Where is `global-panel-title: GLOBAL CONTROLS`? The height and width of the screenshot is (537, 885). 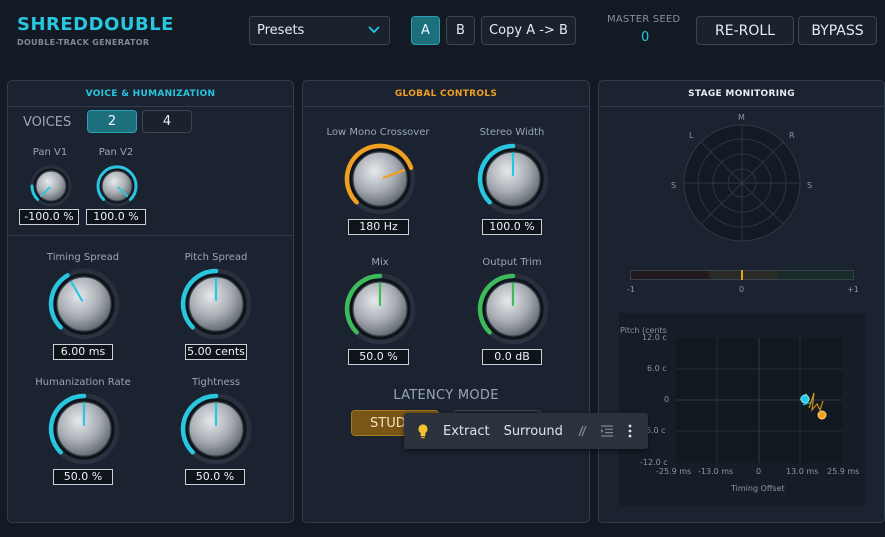
global-panel-title: GLOBAL CONTROLS is located at coordinates (446, 94).